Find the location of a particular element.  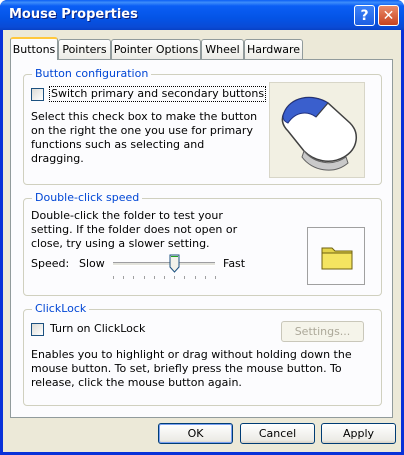

tab-hardware: Hardware is located at coordinates (273, 49).